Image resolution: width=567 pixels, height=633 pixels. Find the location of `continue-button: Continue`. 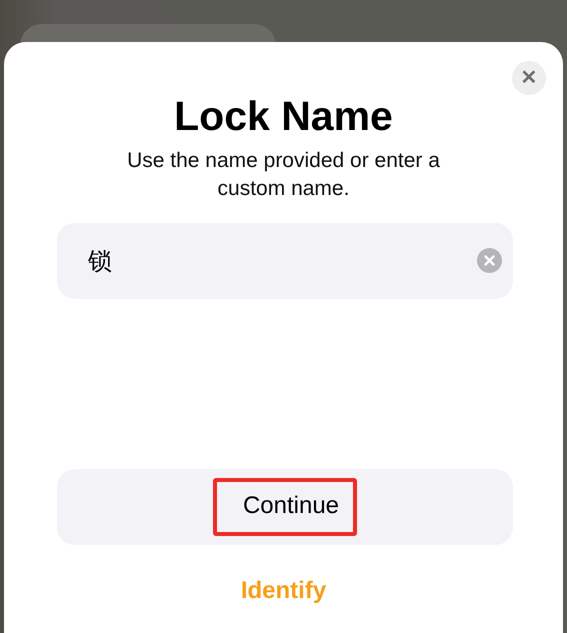

continue-button: Continue is located at coordinates (285, 507).